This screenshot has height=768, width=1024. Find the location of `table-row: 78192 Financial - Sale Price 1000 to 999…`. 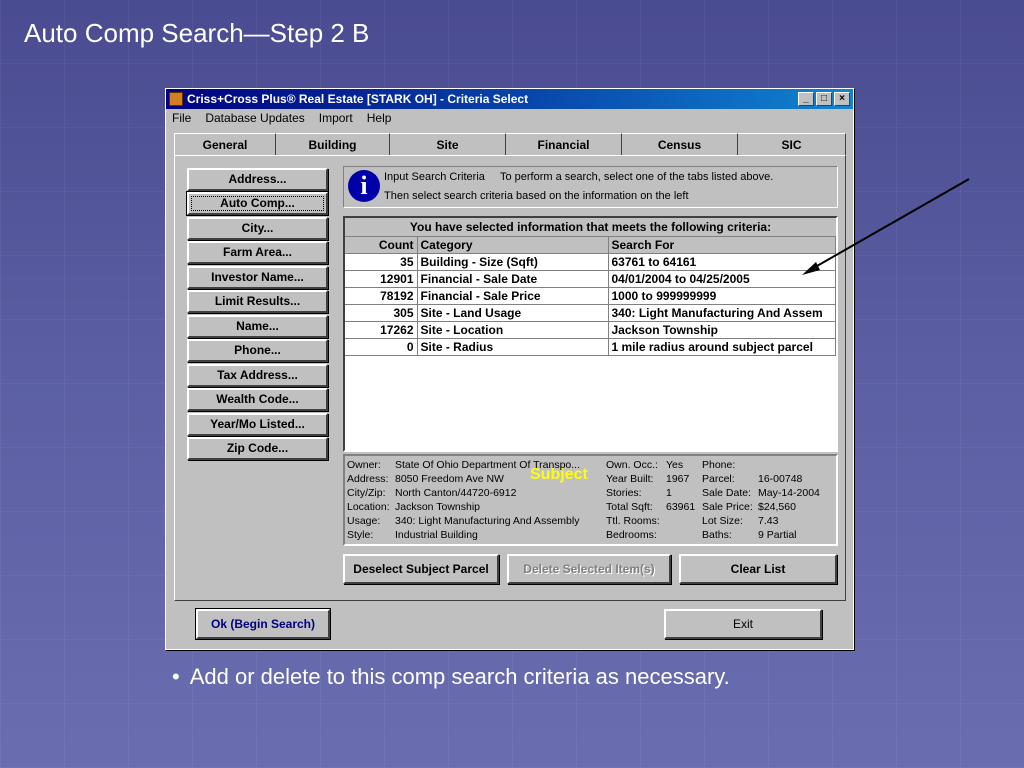

table-row: 78192 Financial - Sale Price 1000 to 999… is located at coordinates (590, 296).